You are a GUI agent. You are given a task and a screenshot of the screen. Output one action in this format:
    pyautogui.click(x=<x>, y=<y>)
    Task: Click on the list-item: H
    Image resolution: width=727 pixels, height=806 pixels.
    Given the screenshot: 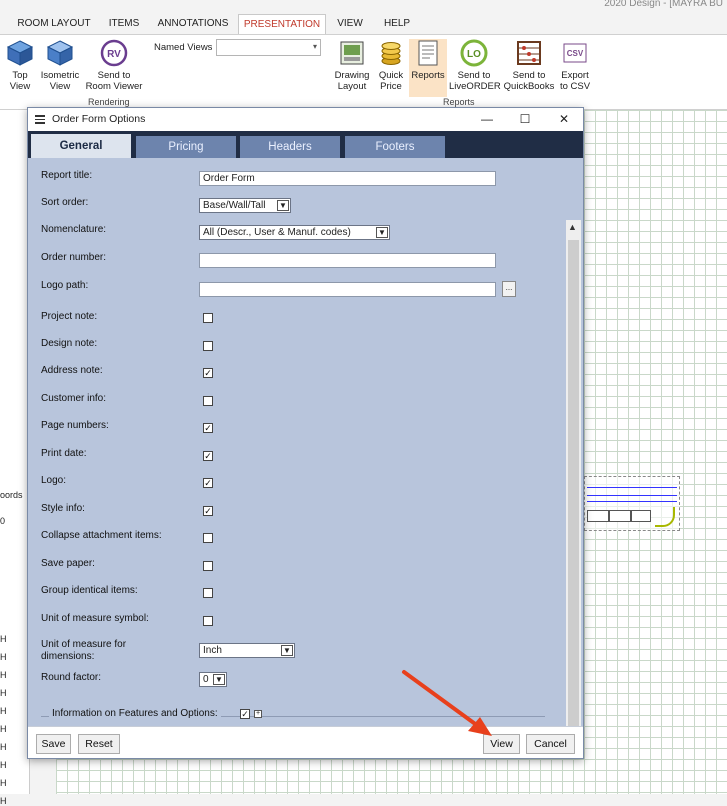 What is the action you would take?
    pyautogui.click(x=3, y=801)
    